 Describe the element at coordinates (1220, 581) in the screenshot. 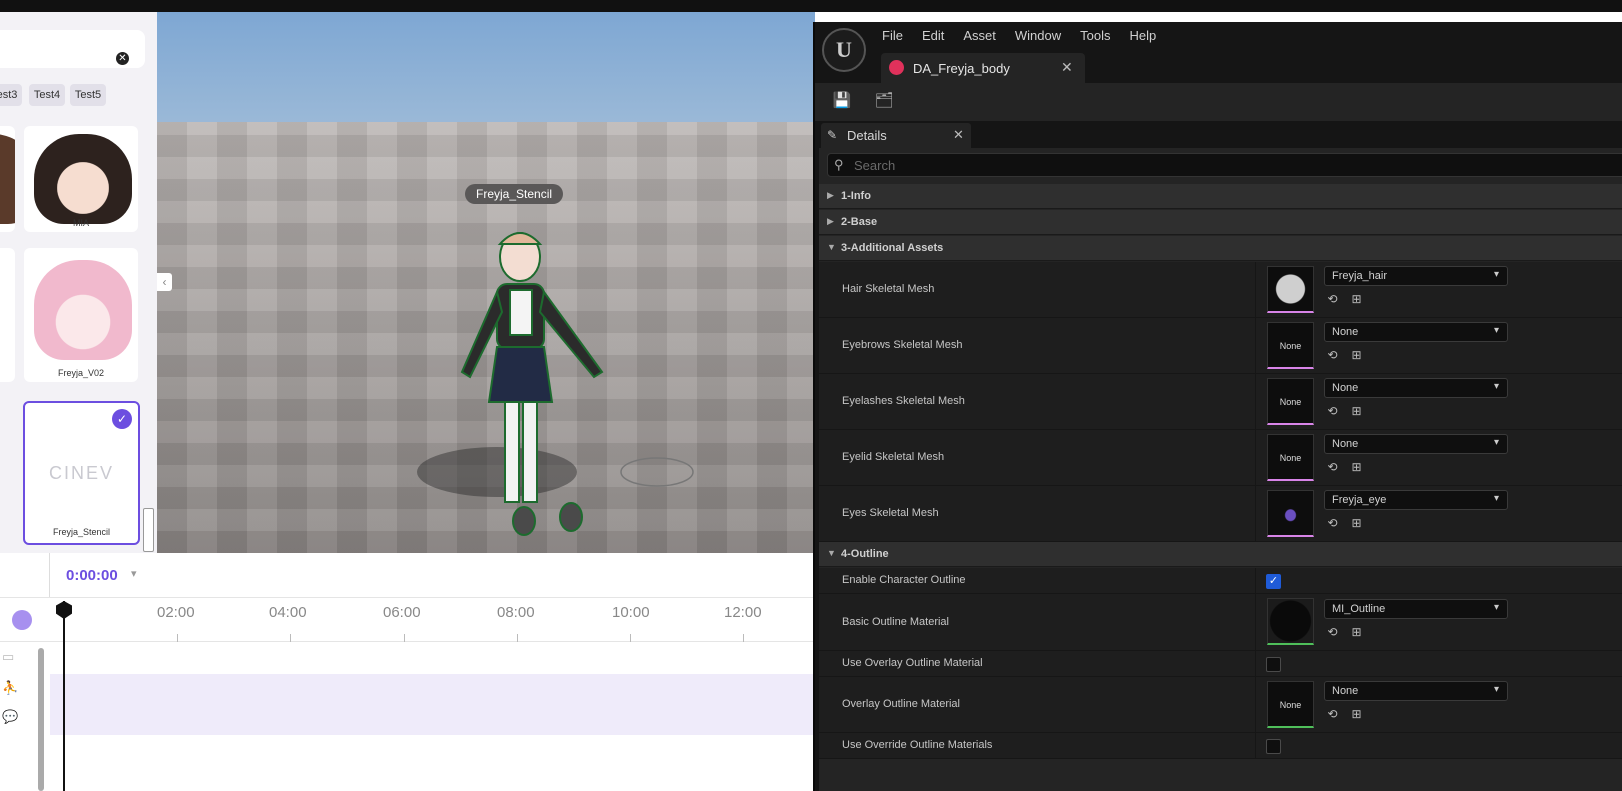

I see `prop-enable-character-outline: Enable Character Outline ✓` at that location.